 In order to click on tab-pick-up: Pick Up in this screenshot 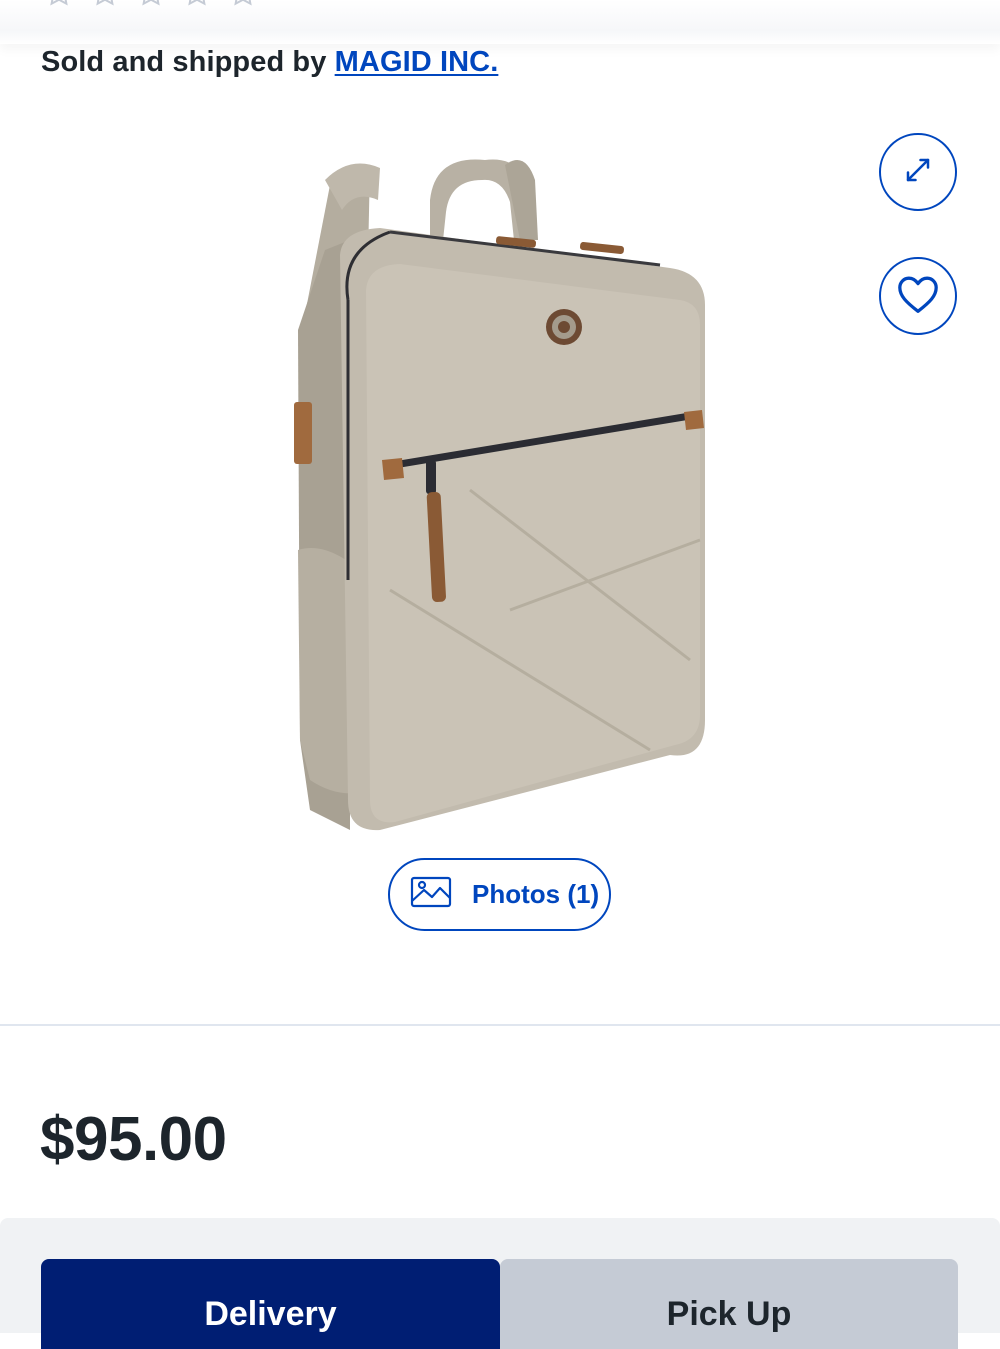, I will do `click(729, 1304)`.